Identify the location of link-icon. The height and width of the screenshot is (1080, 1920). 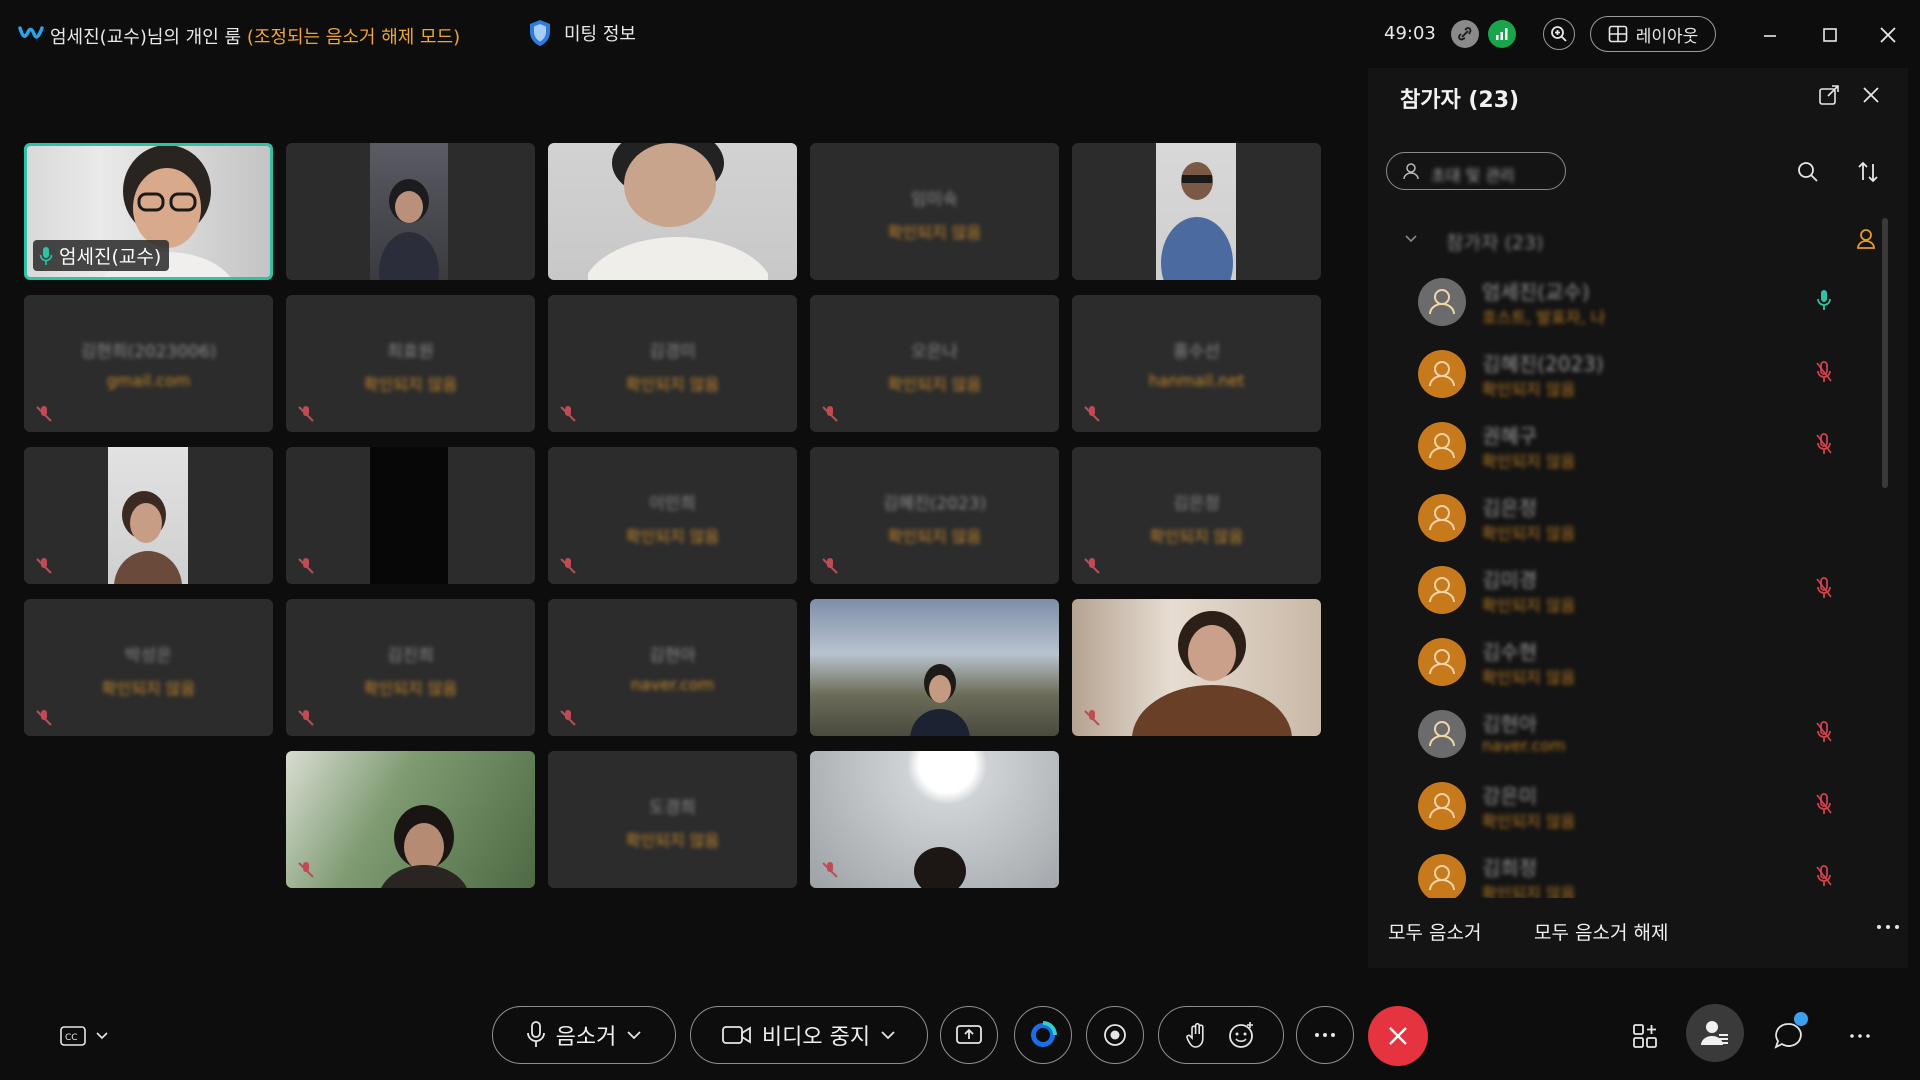
(1465, 34).